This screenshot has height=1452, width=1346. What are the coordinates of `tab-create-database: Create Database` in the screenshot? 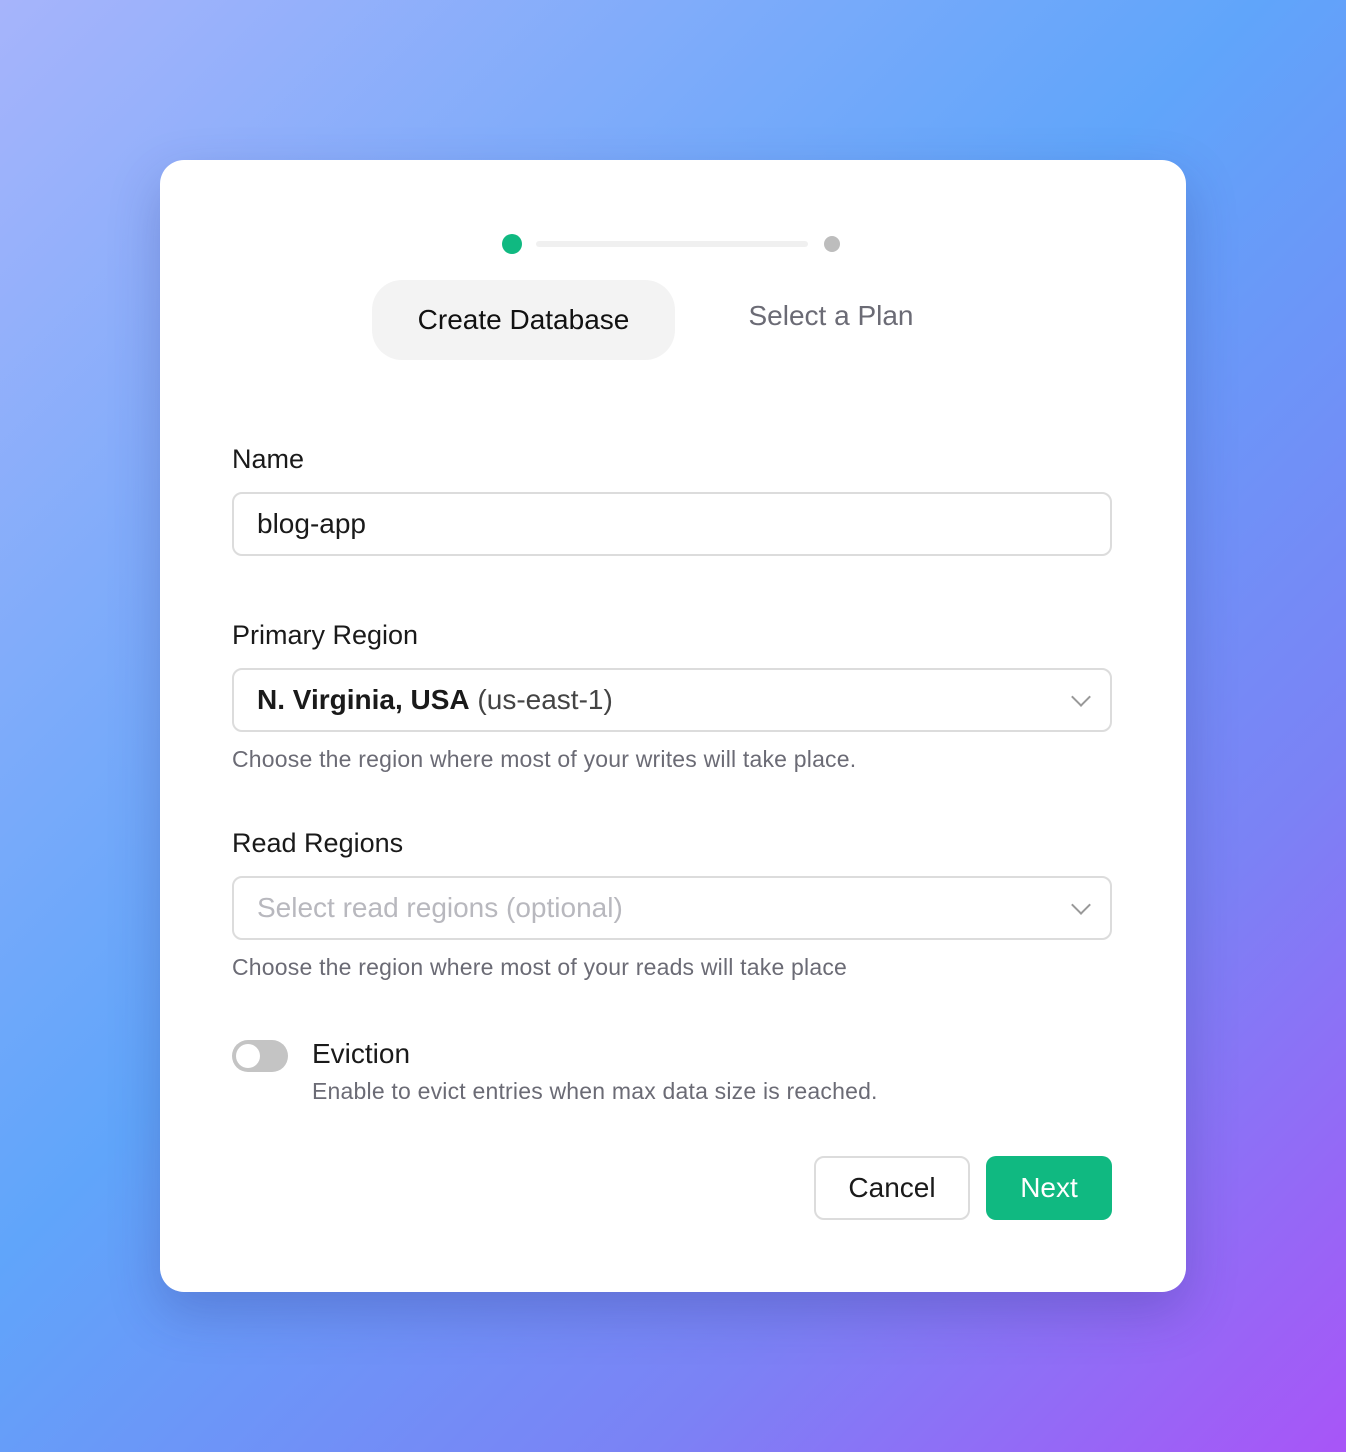 It's located at (523, 320).